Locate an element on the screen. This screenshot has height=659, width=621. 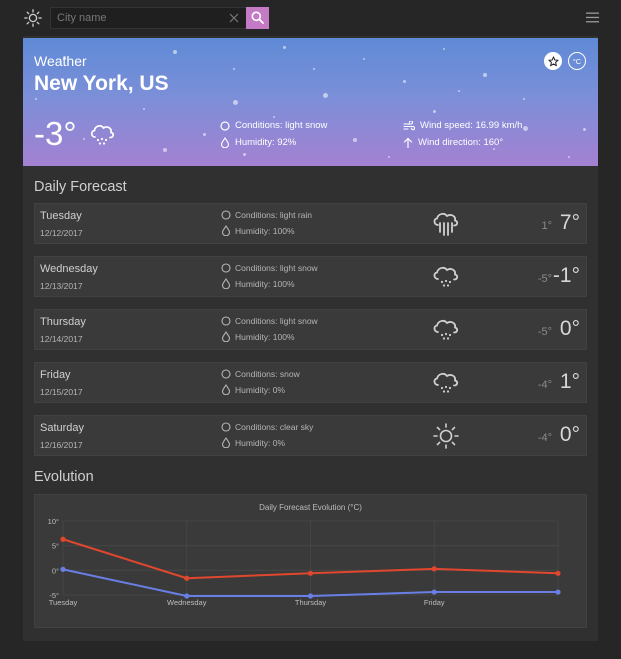
city-search-input is located at coordinates (136, 18).